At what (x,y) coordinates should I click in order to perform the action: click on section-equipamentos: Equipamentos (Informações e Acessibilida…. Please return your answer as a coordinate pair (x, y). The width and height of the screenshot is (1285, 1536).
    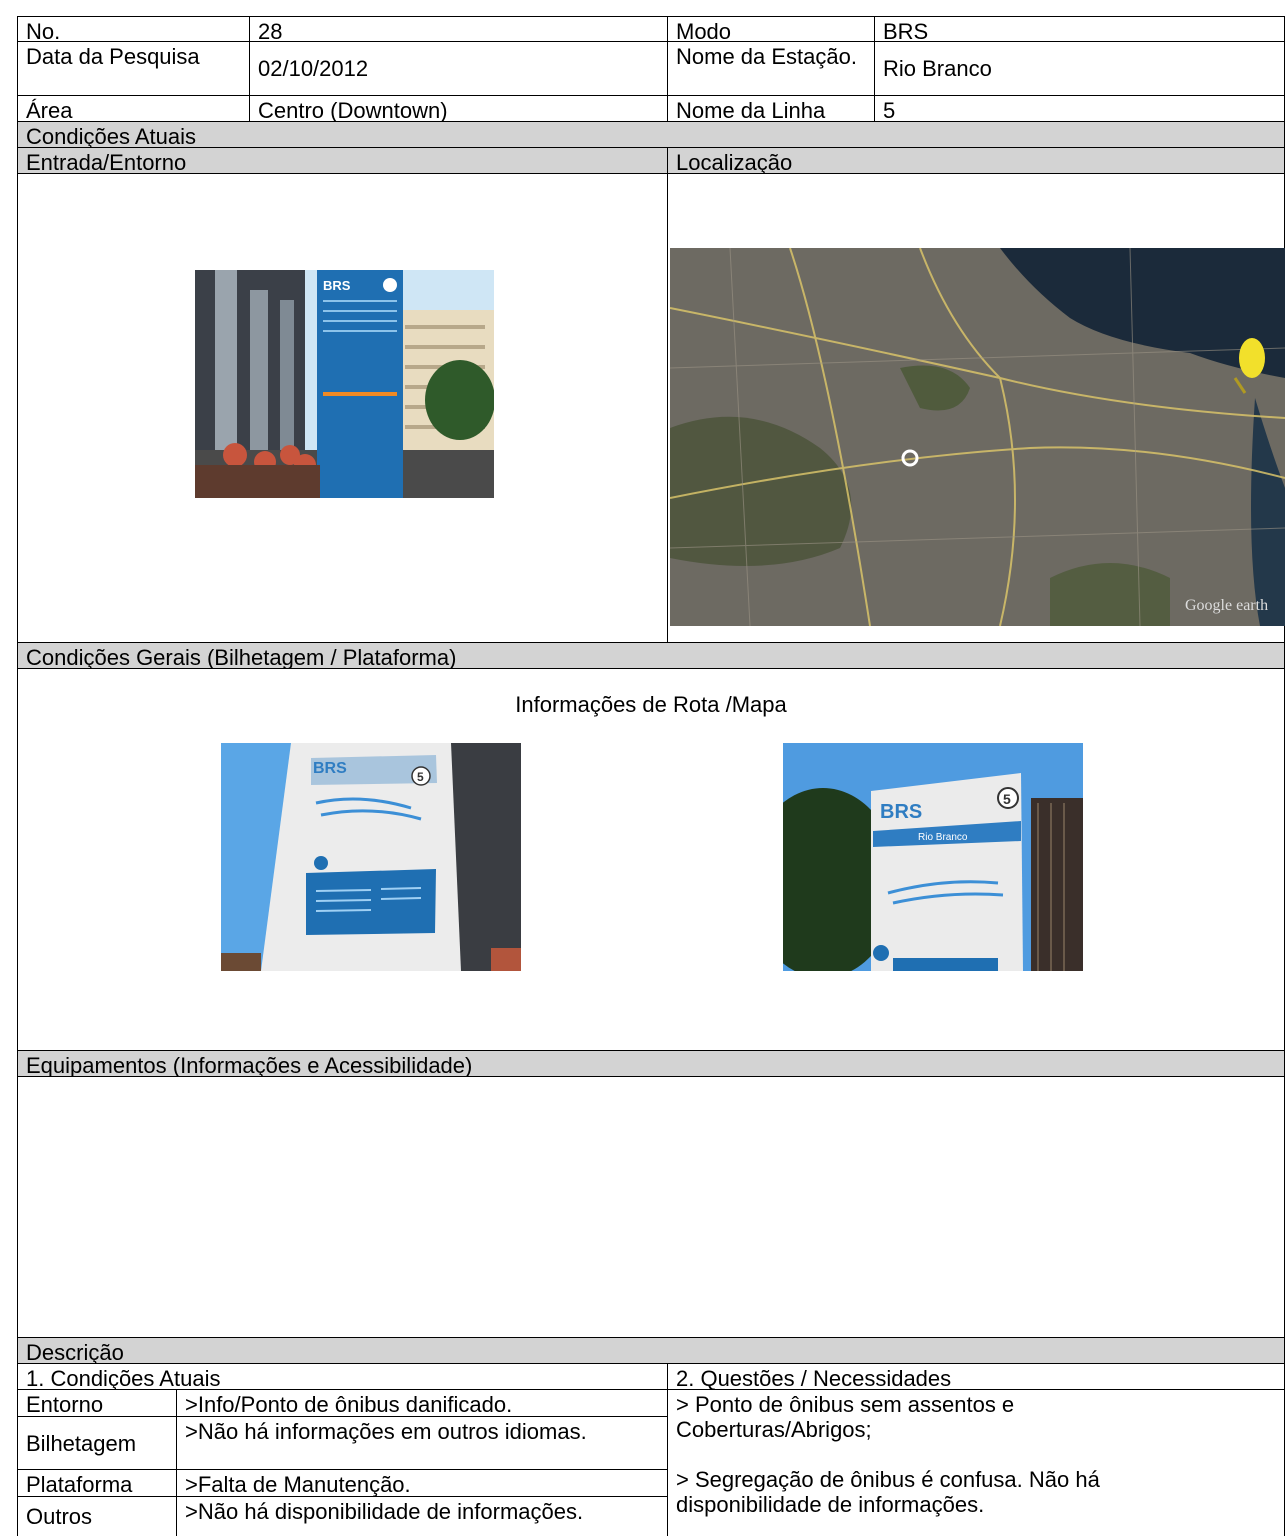
    Looking at the image, I should click on (651, 1063).